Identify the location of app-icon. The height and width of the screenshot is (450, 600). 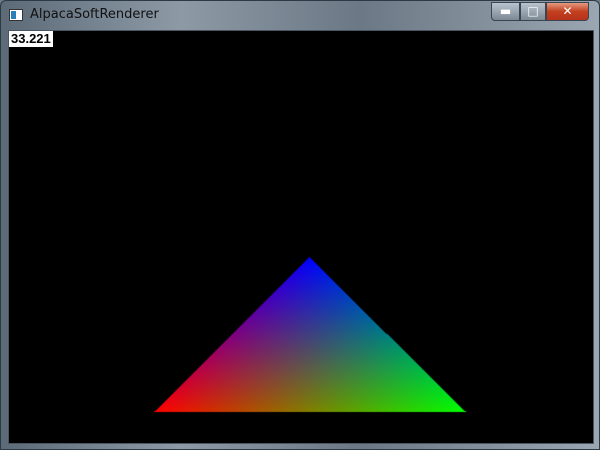
(16, 15).